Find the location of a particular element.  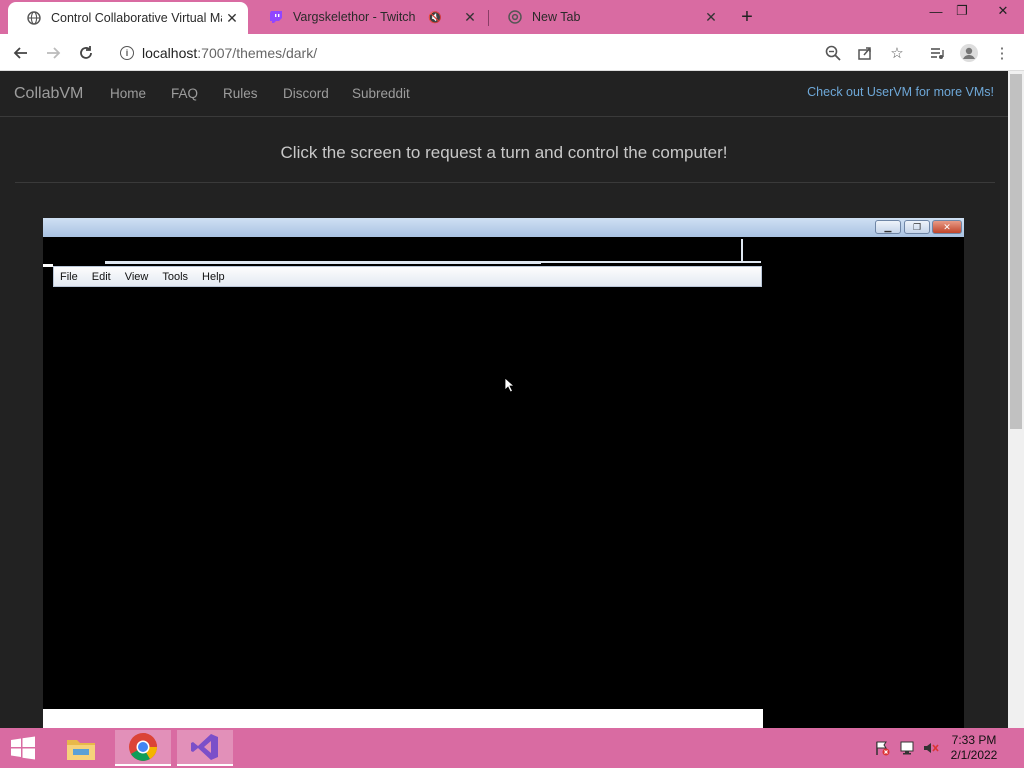

chrome-icon is located at coordinates (515, 17).